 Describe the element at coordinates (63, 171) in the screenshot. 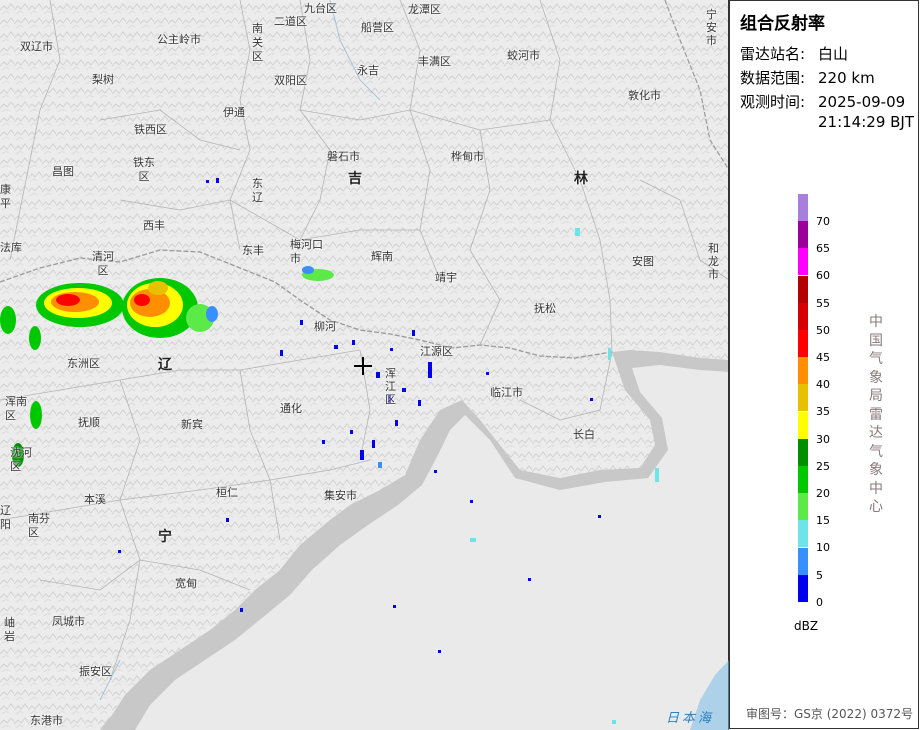

I see `place-label: 昌图` at that location.